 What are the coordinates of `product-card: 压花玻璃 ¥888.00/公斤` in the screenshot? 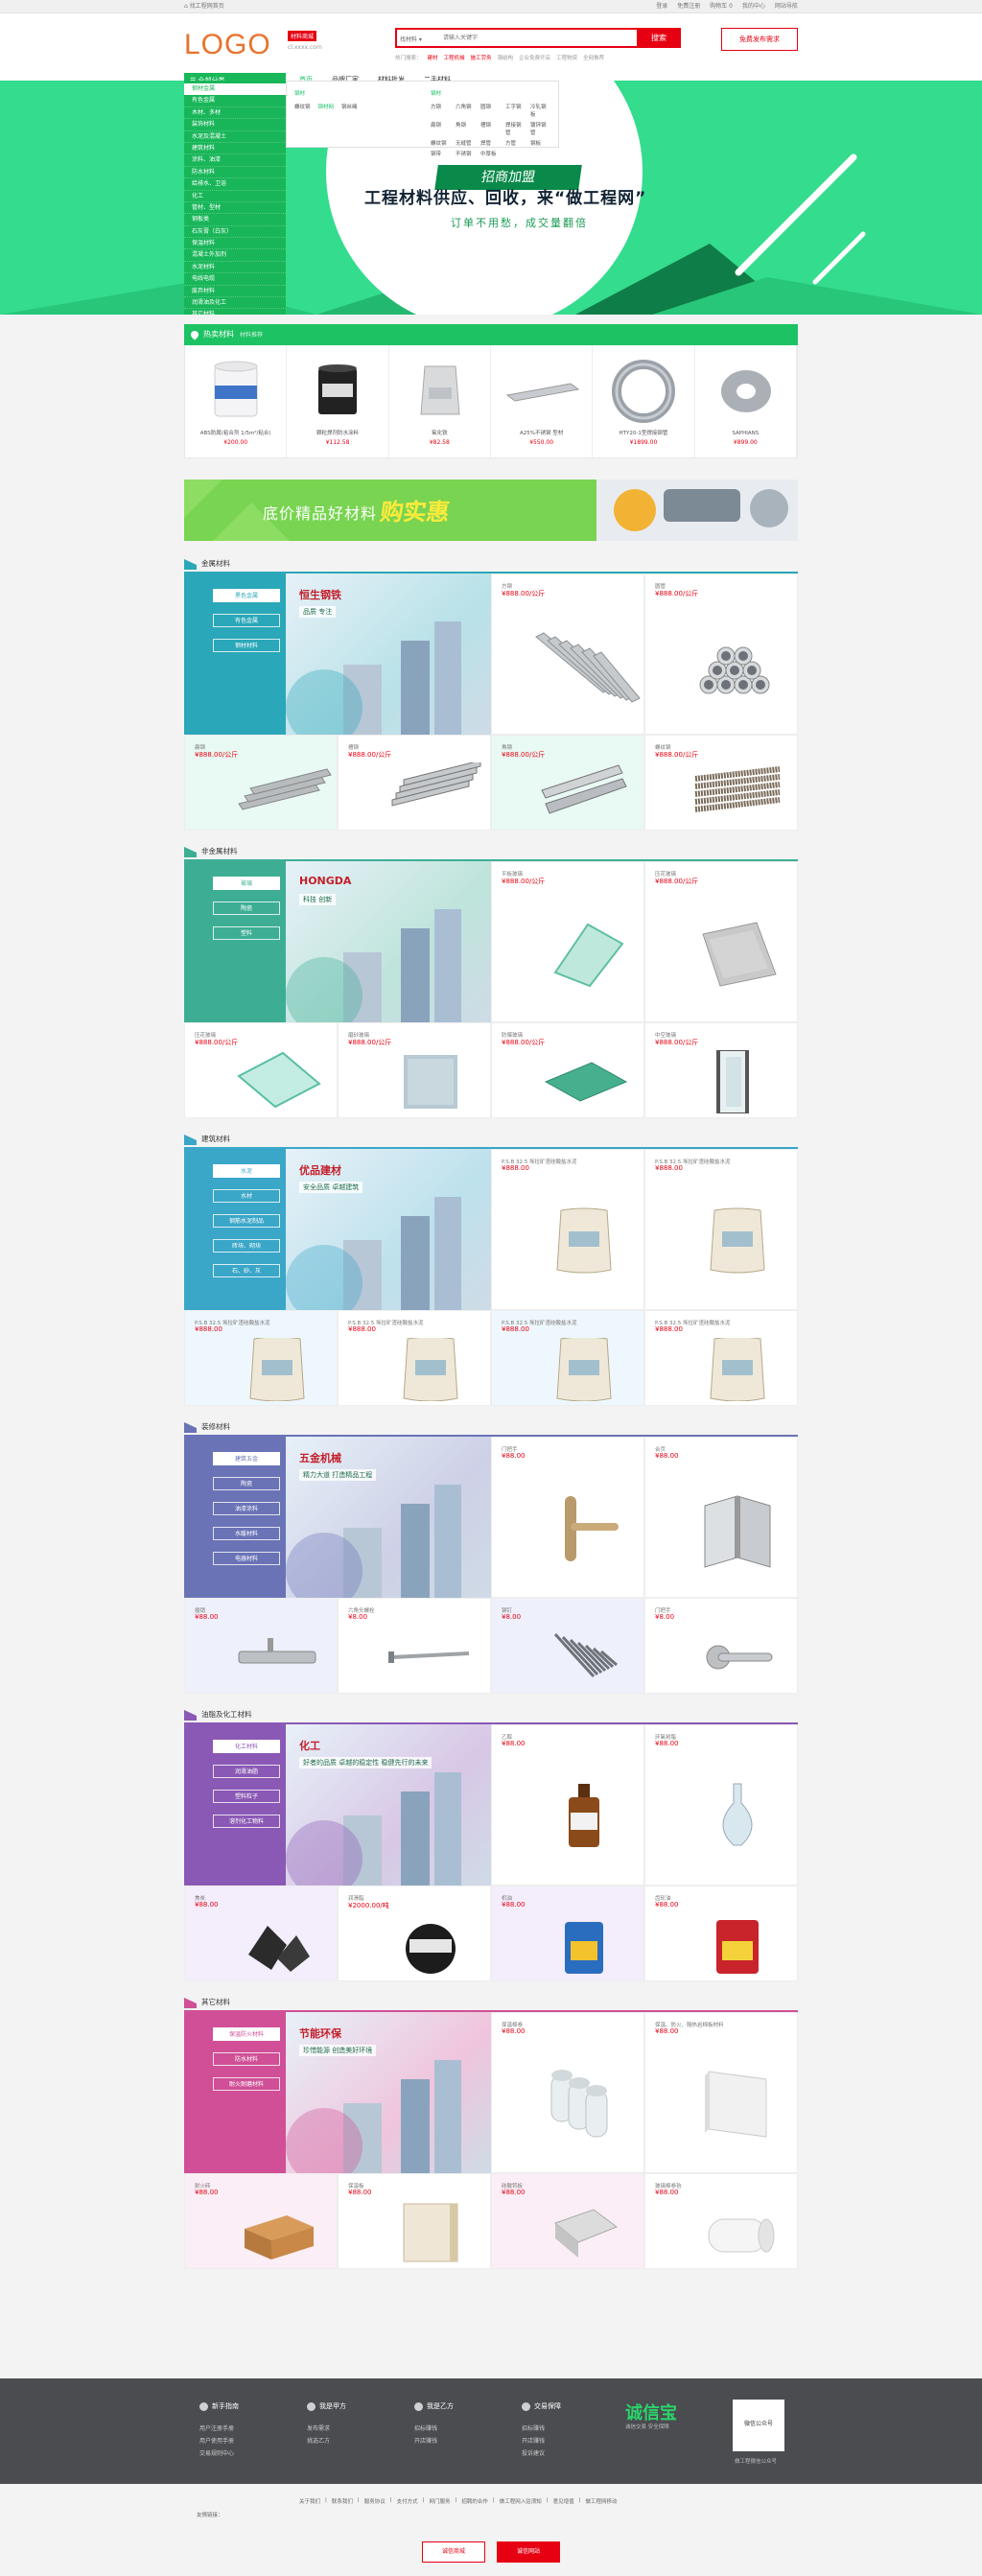 It's located at (721, 941).